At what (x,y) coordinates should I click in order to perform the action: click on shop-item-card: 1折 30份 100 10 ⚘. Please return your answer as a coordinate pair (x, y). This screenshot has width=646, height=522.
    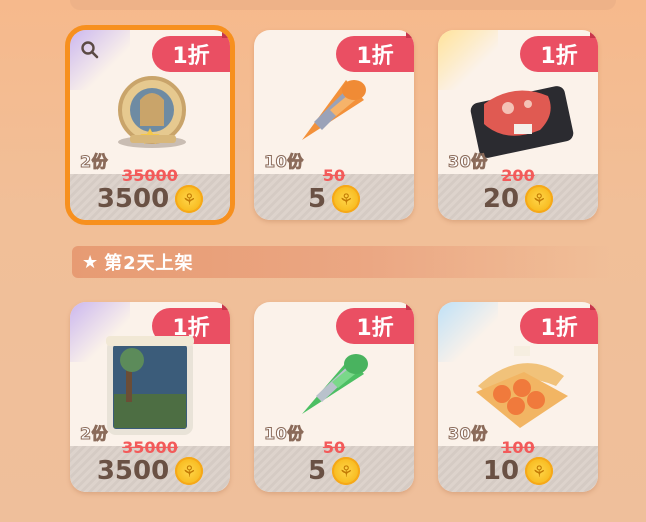
    Looking at the image, I should click on (518, 397).